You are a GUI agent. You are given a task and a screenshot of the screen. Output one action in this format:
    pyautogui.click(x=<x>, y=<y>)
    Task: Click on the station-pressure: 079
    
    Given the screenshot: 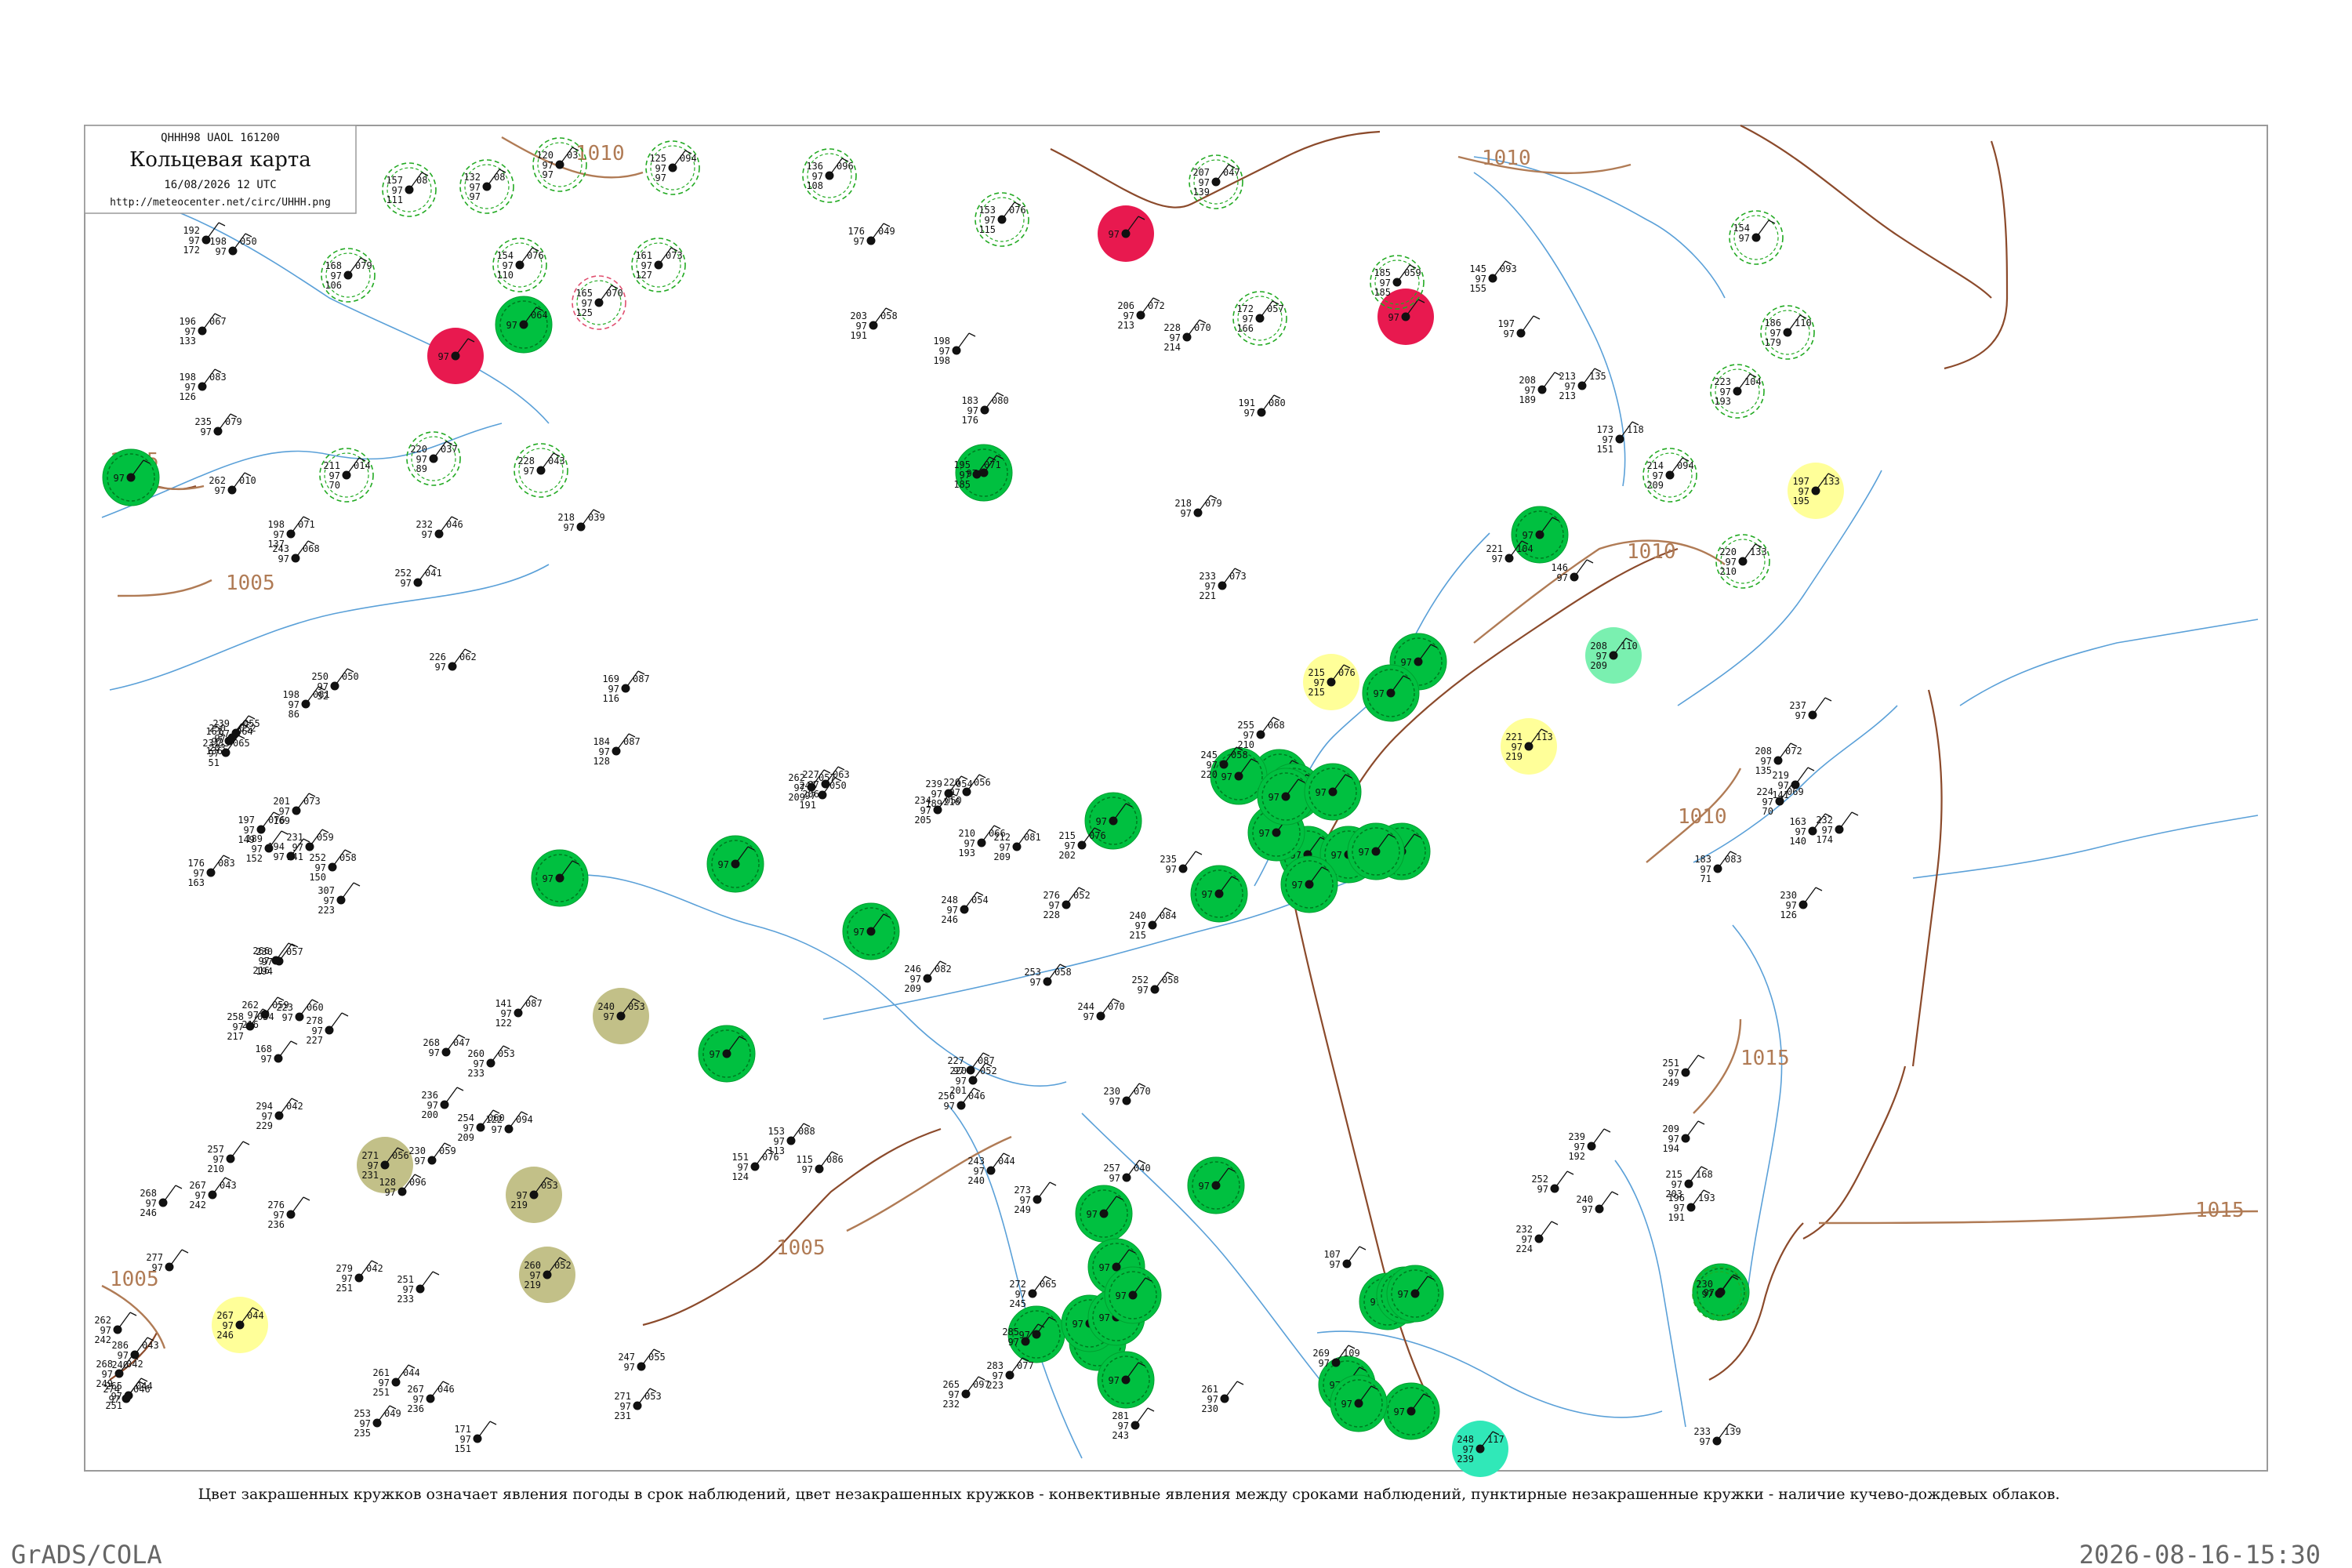 What is the action you would take?
    pyautogui.click(x=363, y=265)
    